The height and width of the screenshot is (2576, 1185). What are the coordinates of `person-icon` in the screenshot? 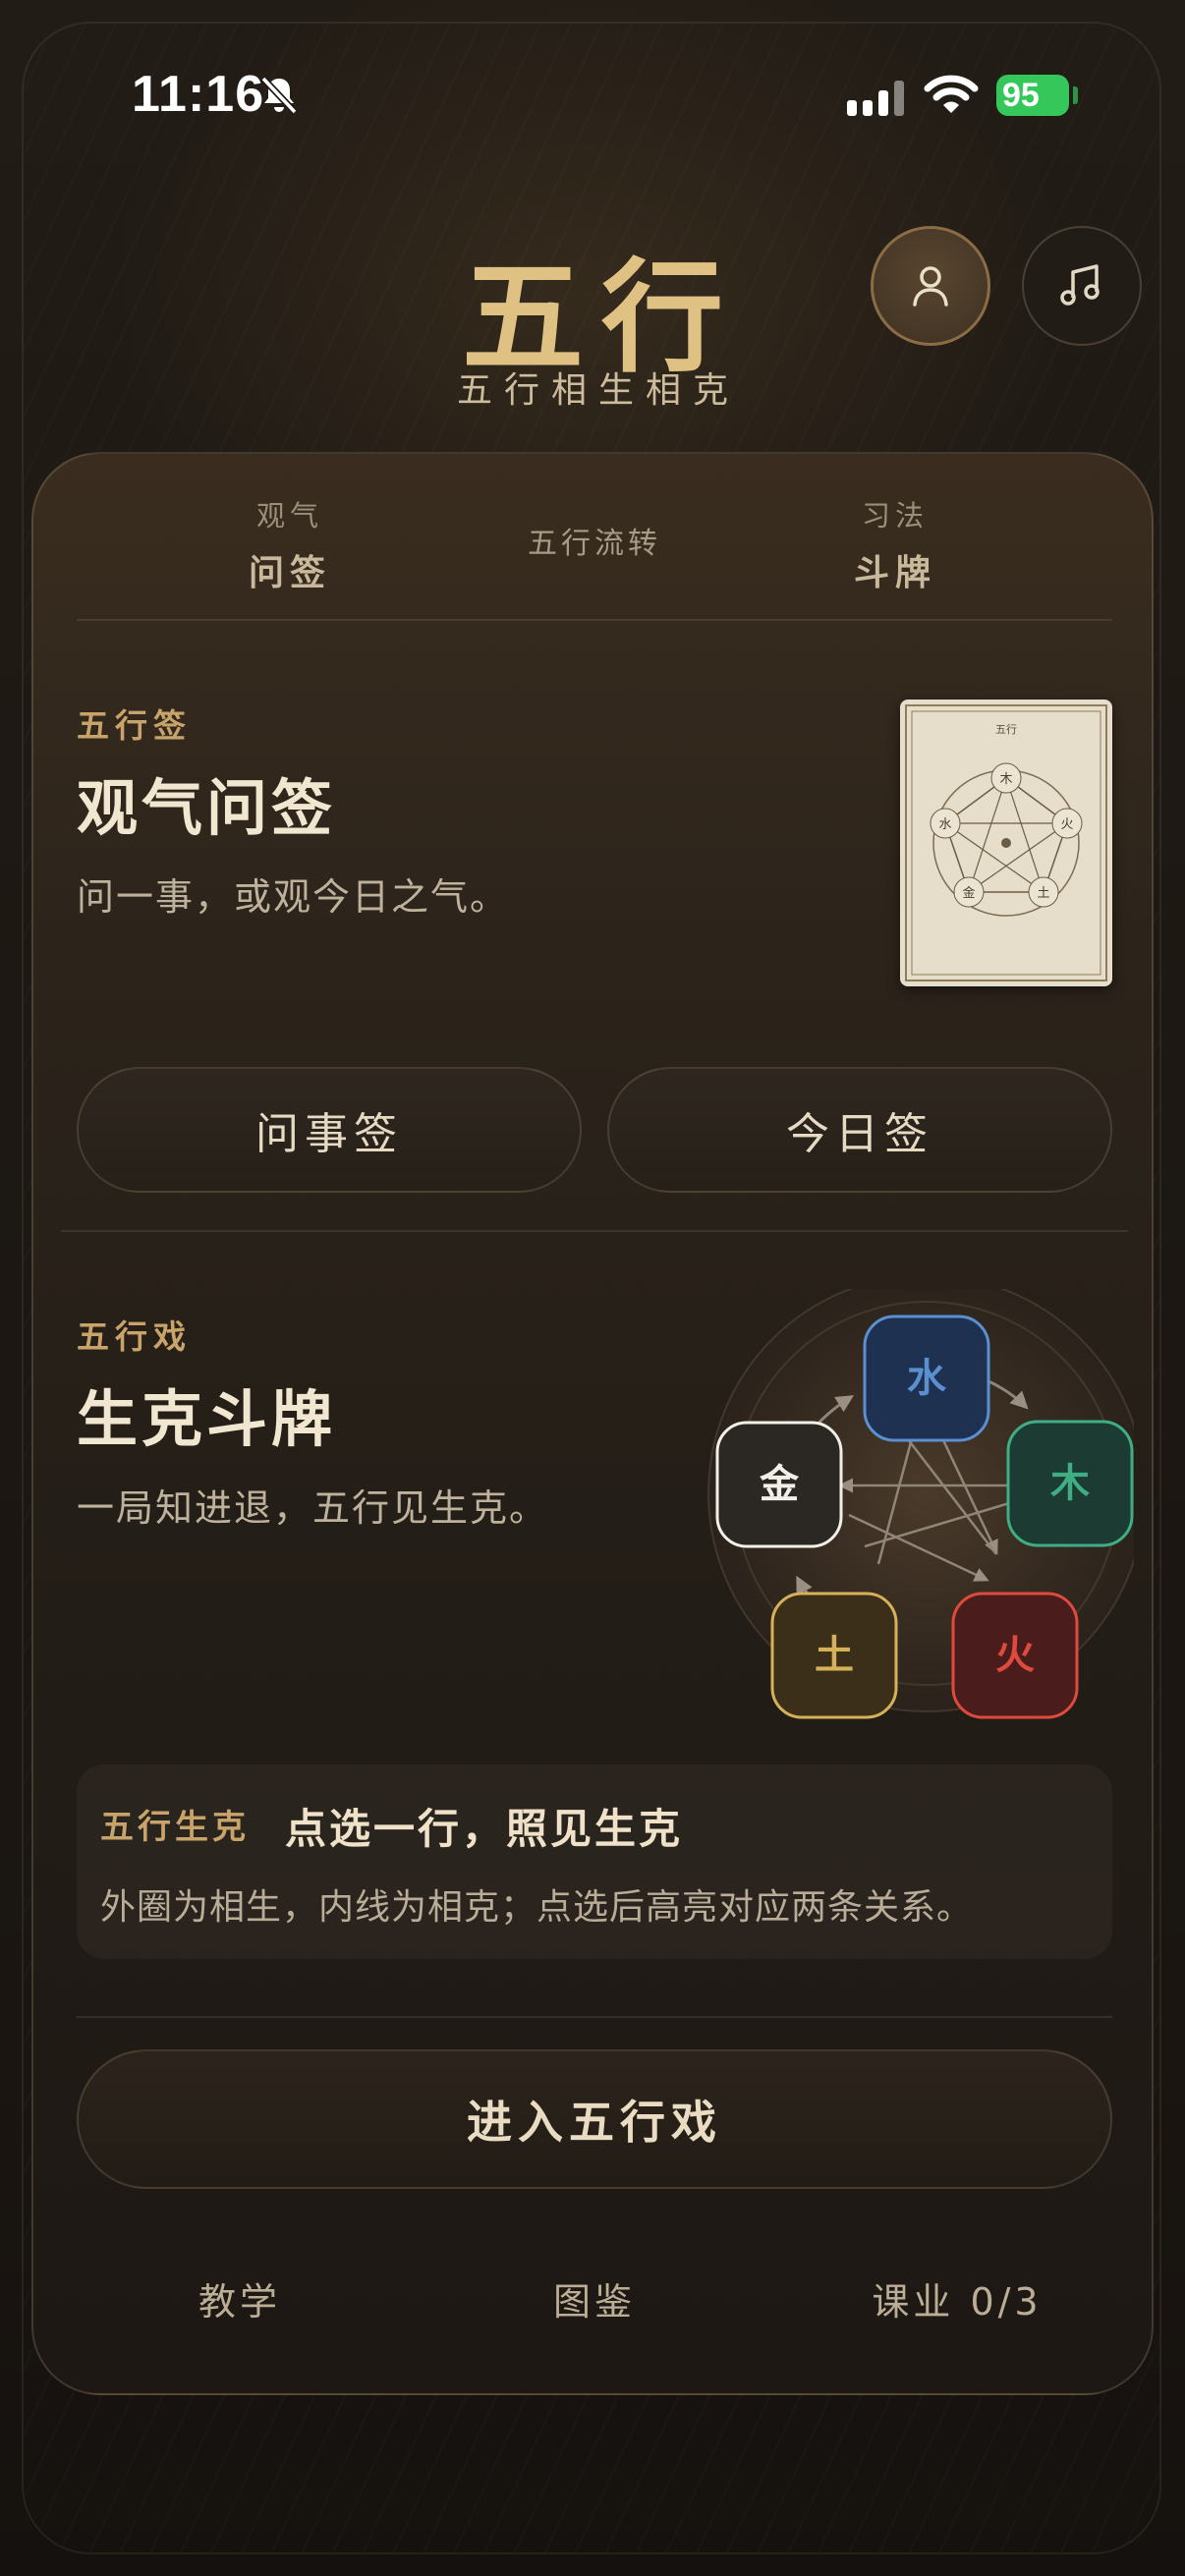 It's located at (931, 286).